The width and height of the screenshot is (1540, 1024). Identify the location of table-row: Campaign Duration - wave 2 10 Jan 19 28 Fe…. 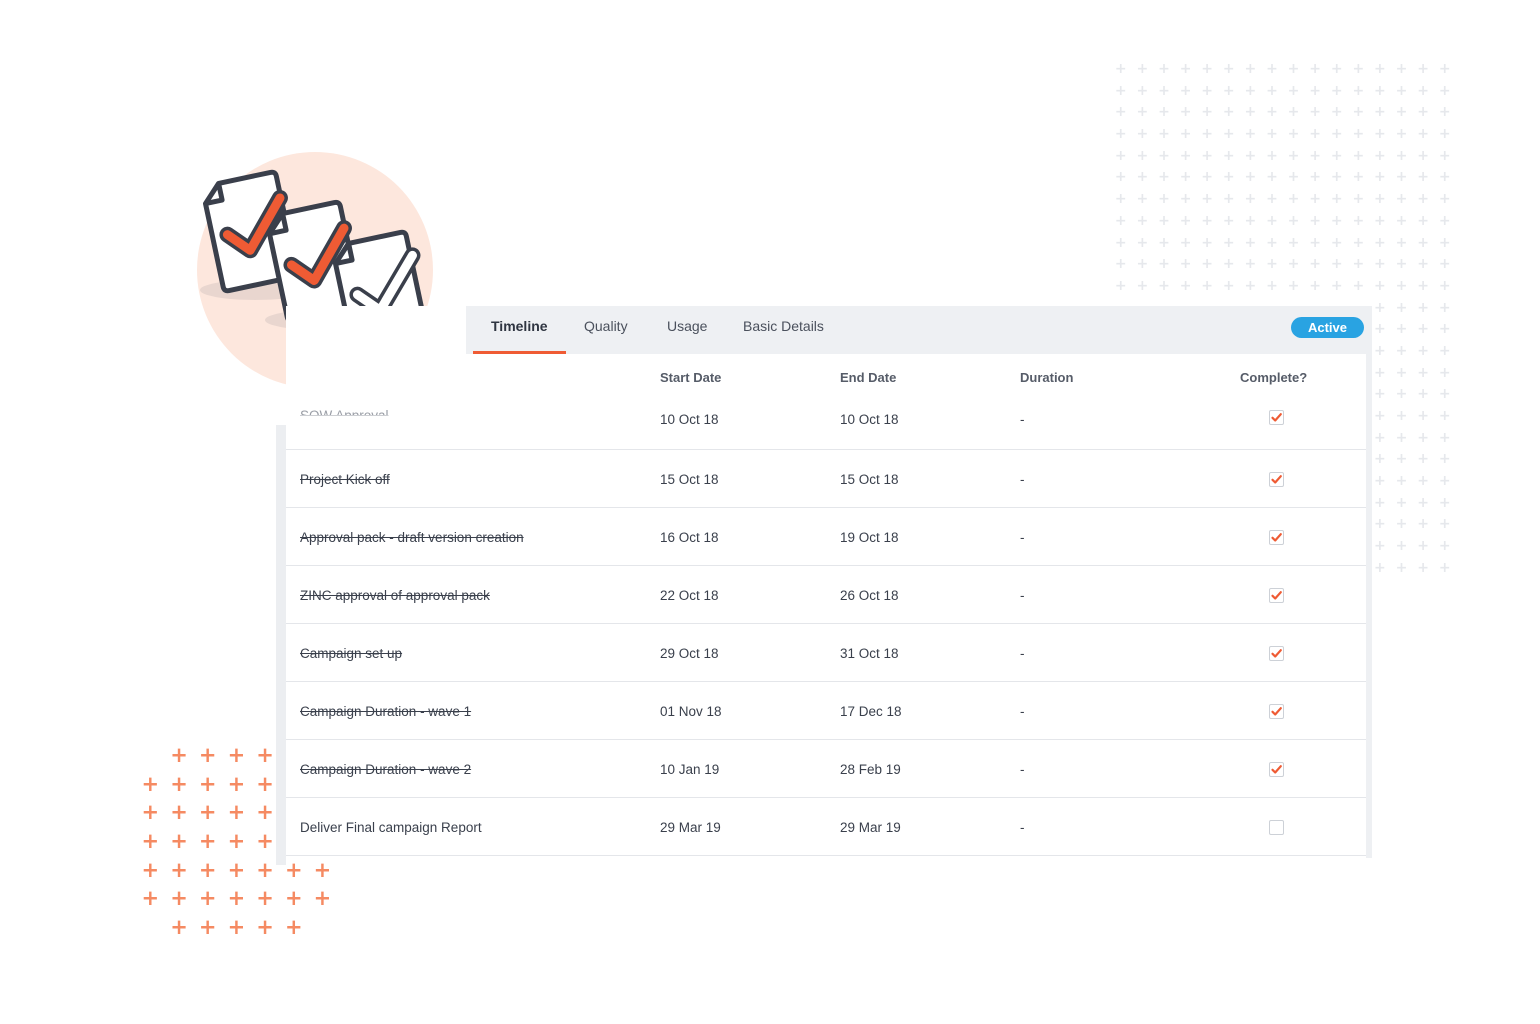
(826, 769).